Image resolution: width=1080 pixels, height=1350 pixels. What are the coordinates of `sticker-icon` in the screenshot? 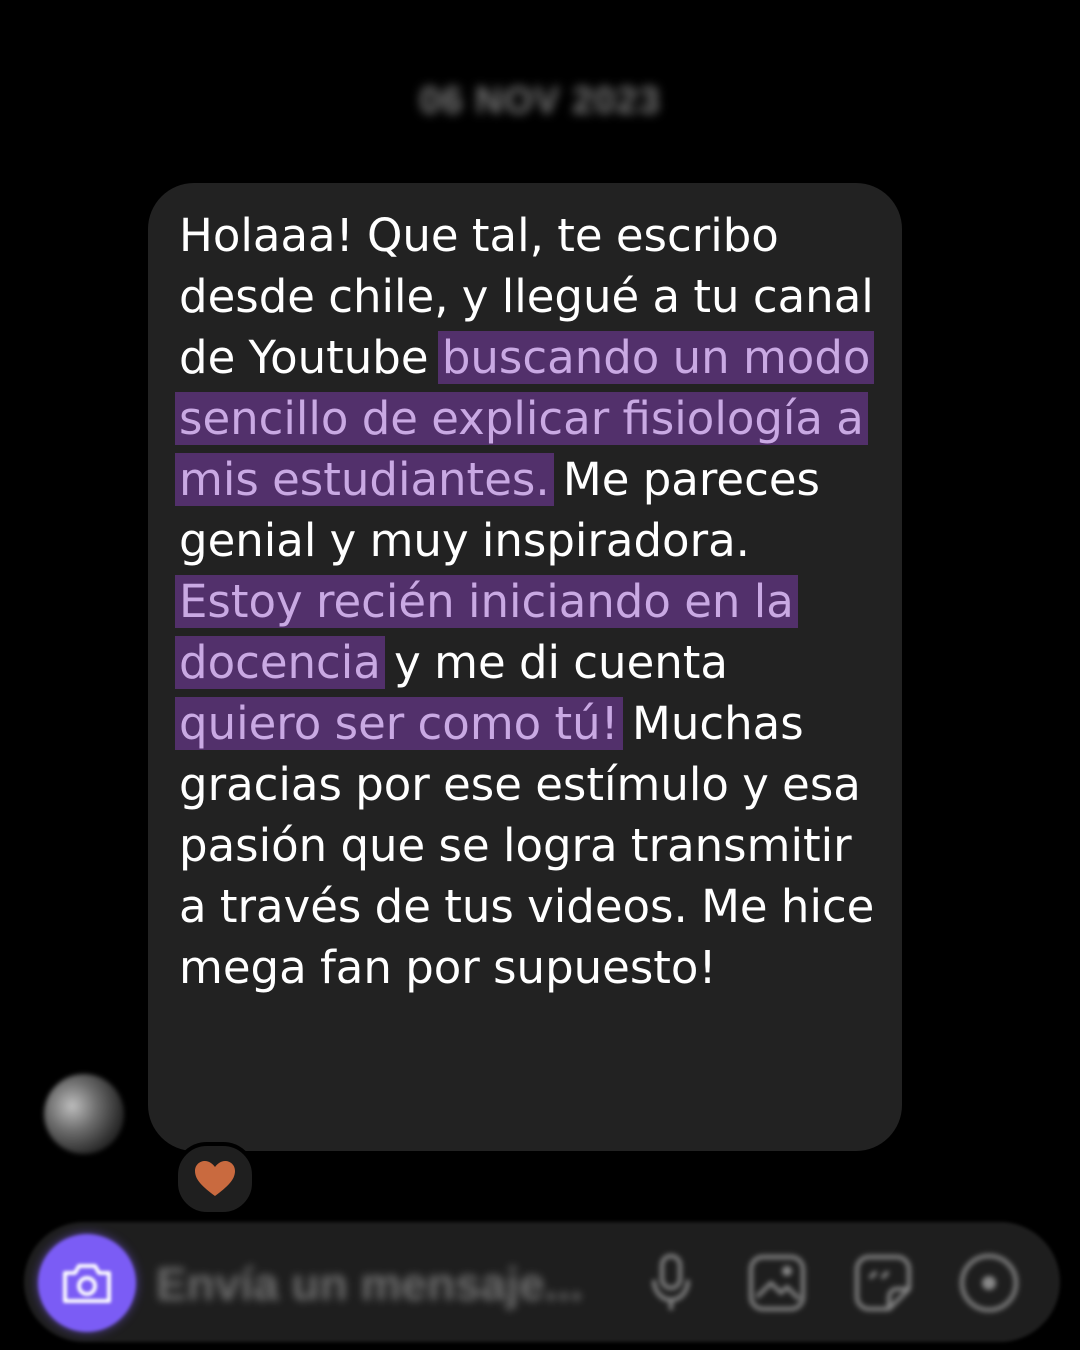 It's located at (883, 1283).